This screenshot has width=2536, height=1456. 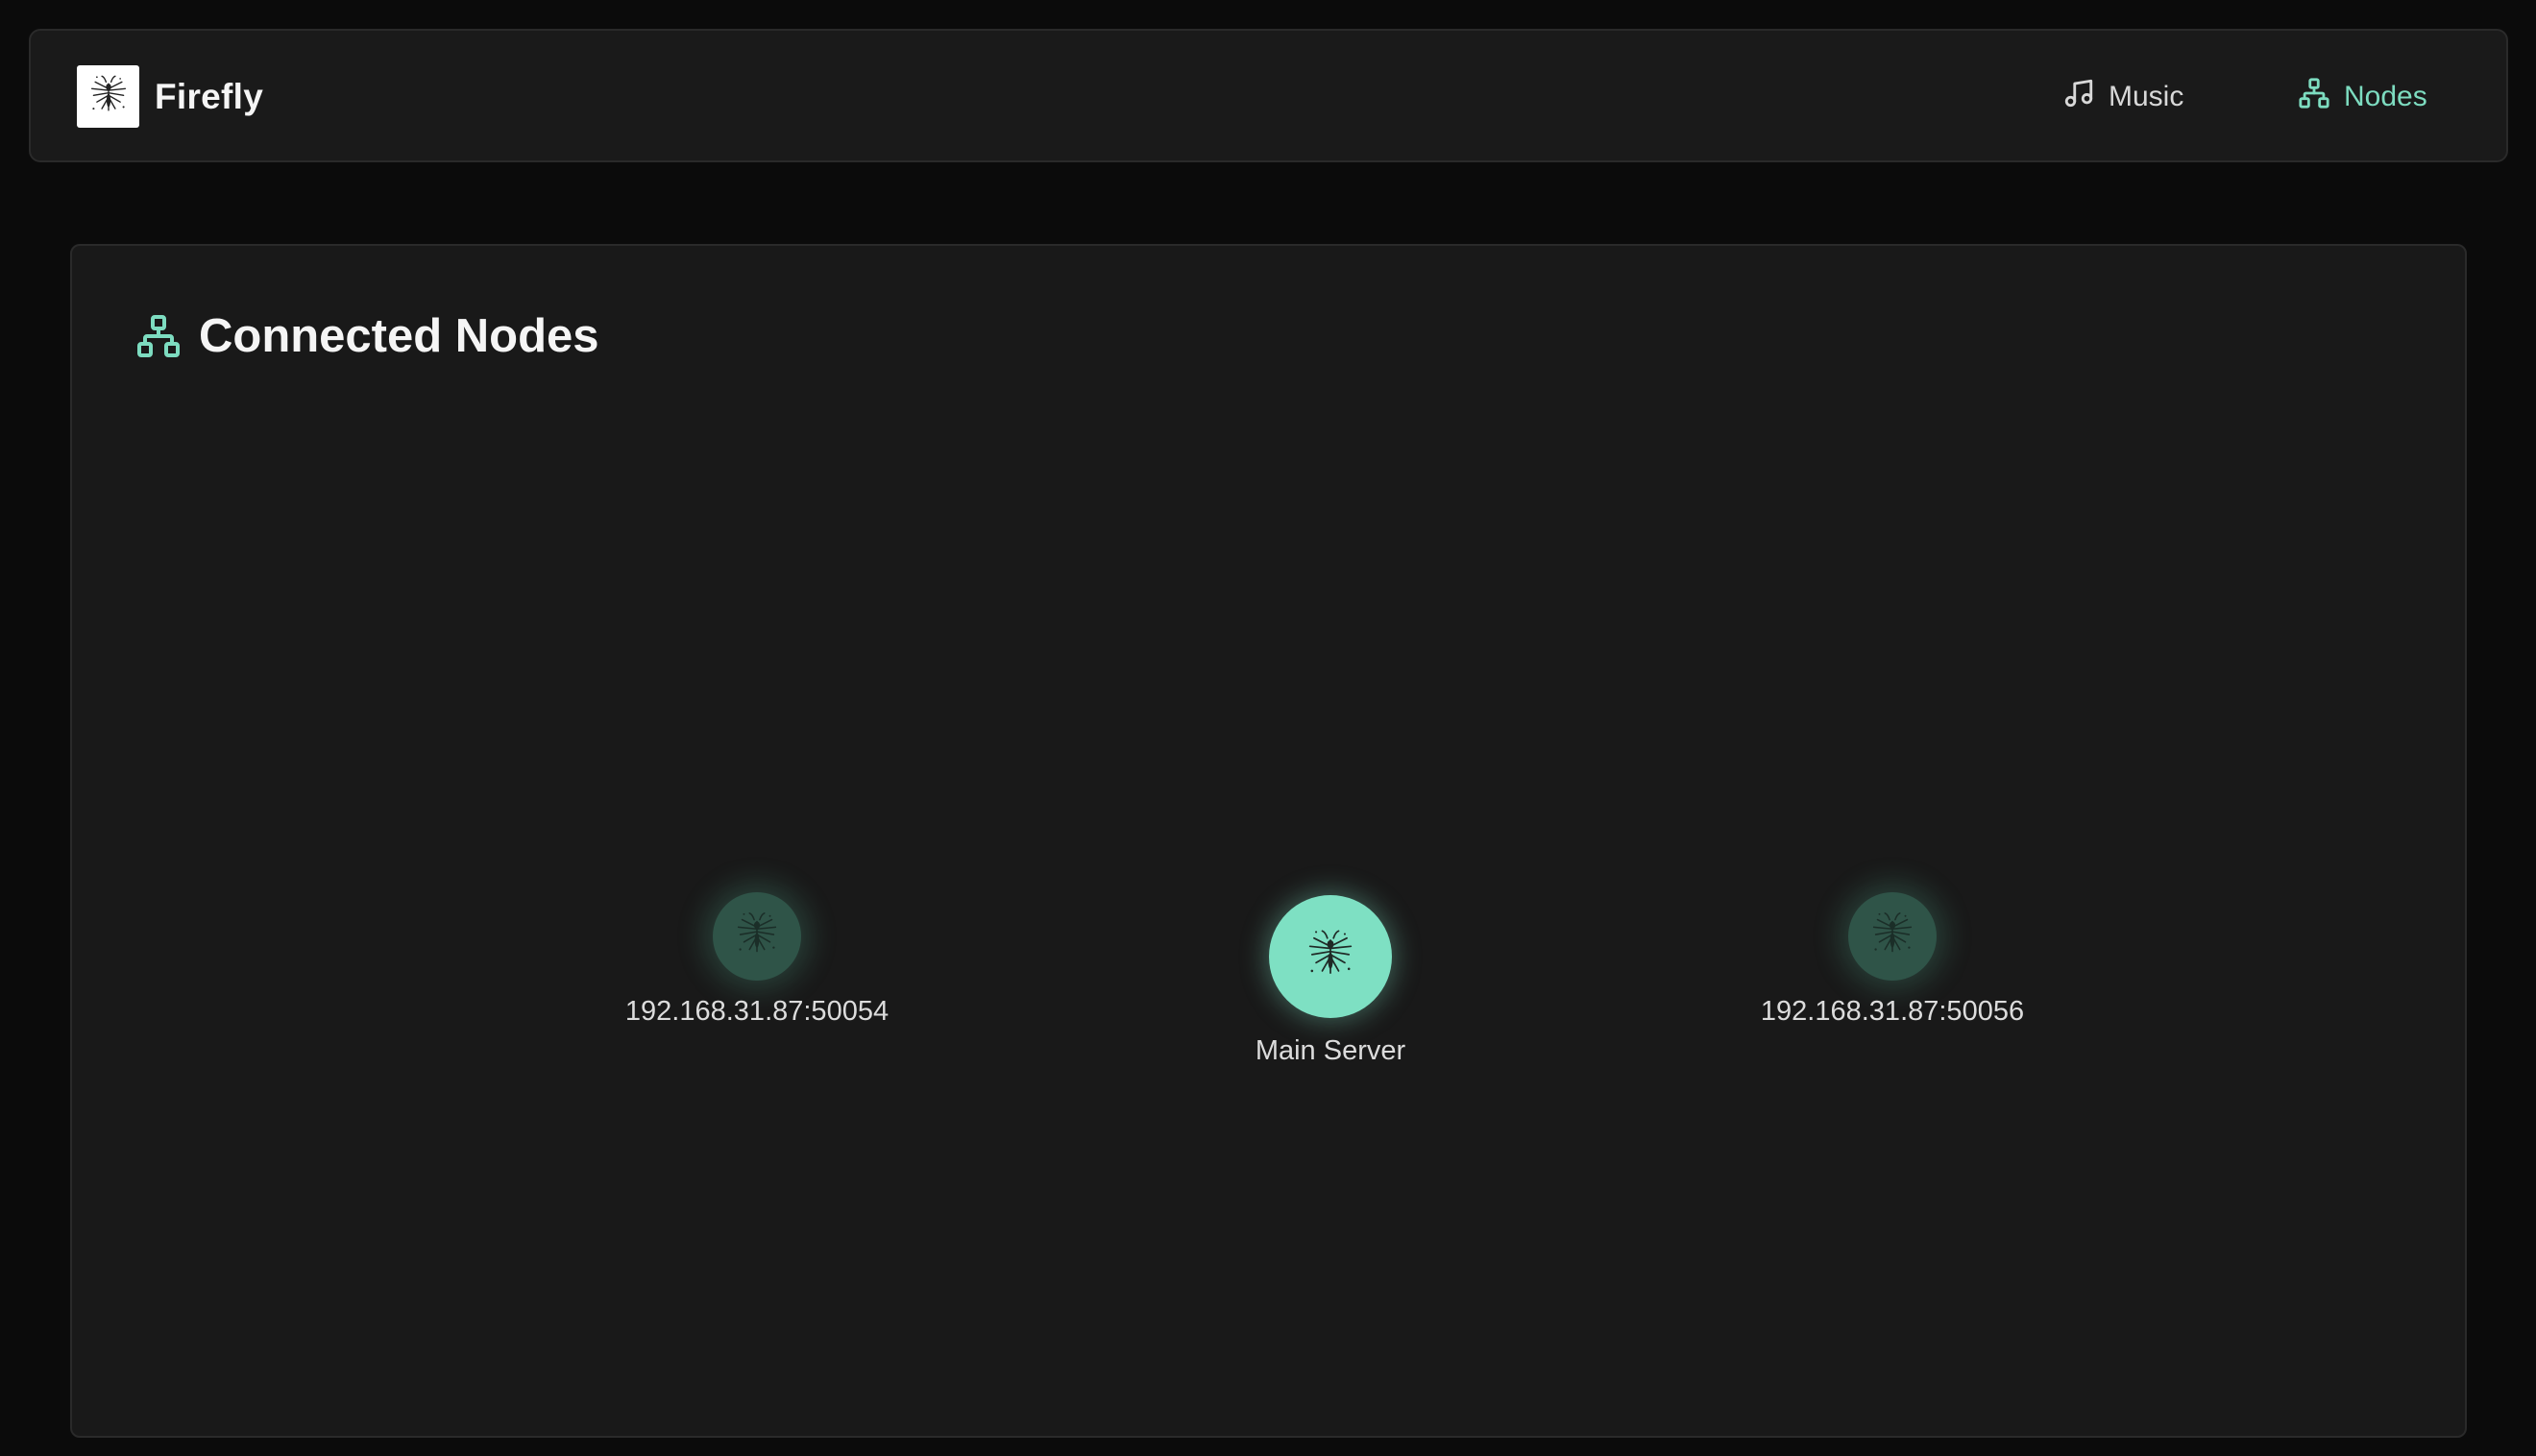 What do you see at coordinates (209, 96) in the screenshot?
I see `app-name: Firefly` at bounding box center [209, 96].